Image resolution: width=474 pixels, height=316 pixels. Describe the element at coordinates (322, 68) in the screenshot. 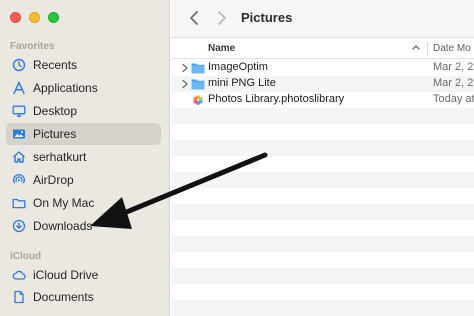

I see `file-row-imageoptim: ImageOptim Mar 2, 2` at that location.